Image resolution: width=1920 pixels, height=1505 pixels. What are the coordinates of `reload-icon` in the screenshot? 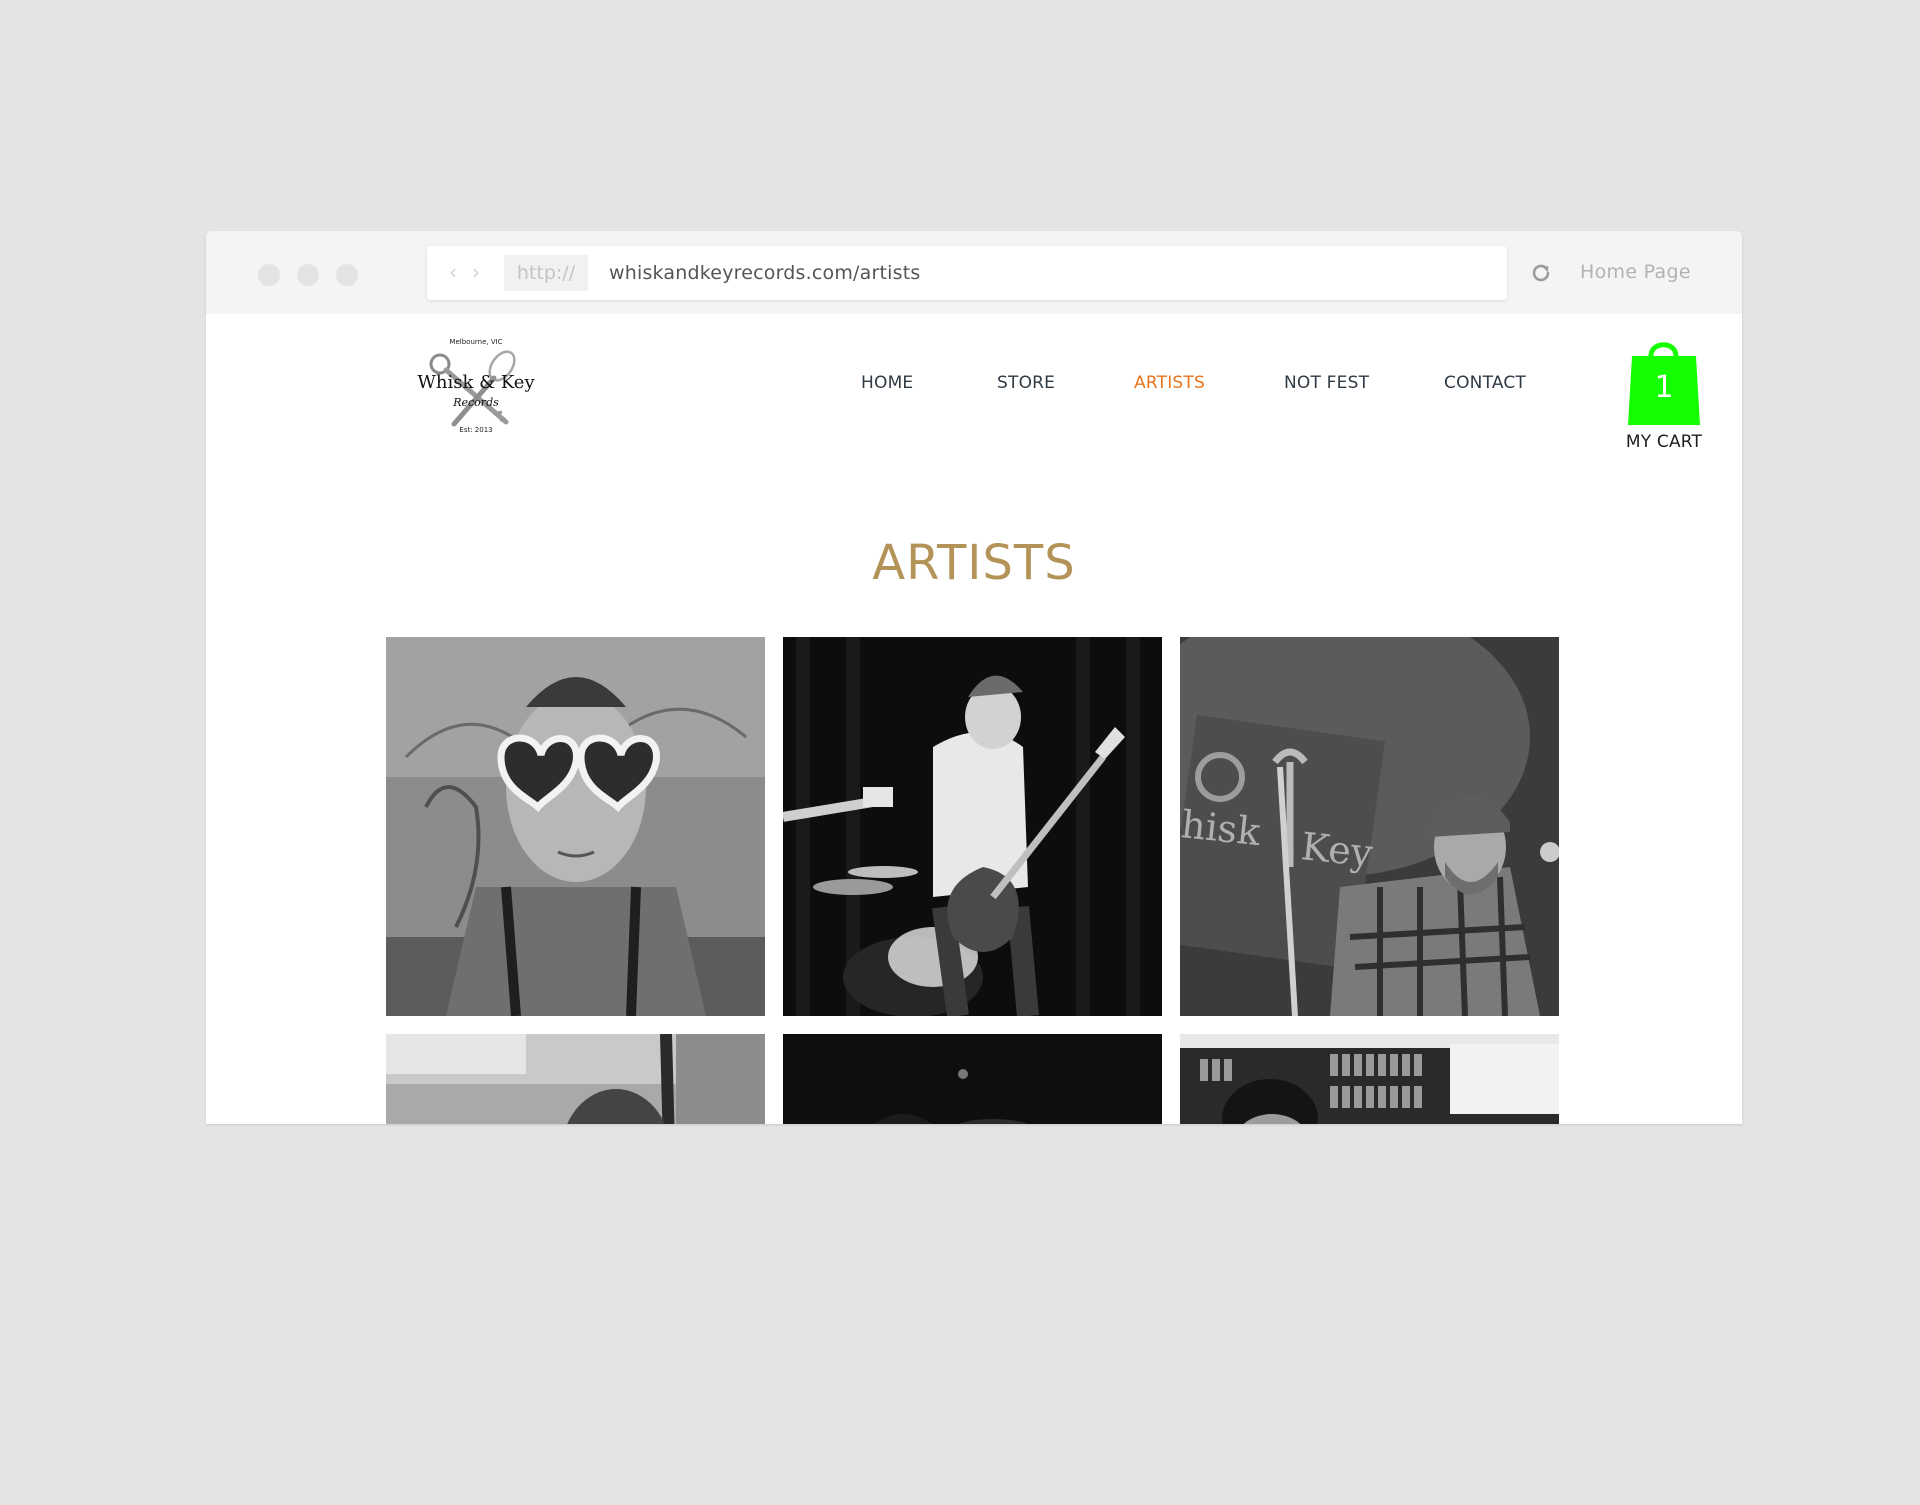 It's located at (1541, 273).